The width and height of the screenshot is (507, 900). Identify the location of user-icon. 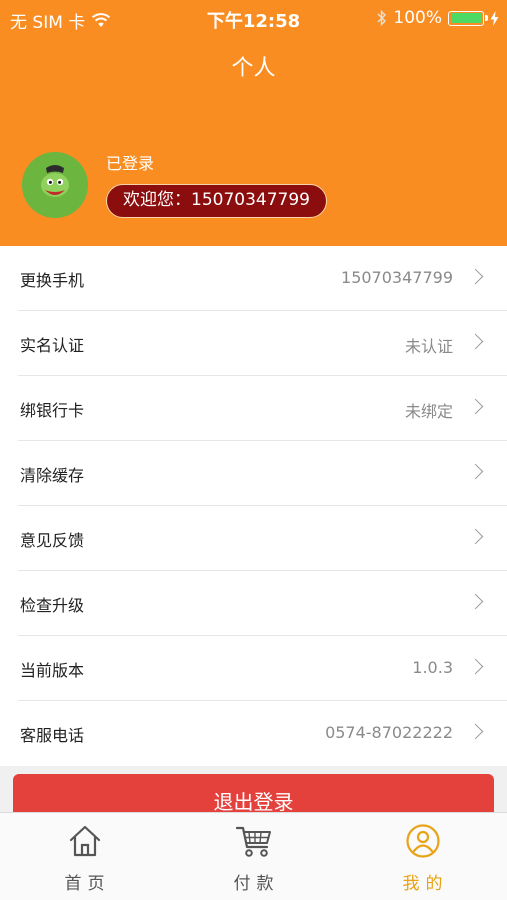
(422, 841).